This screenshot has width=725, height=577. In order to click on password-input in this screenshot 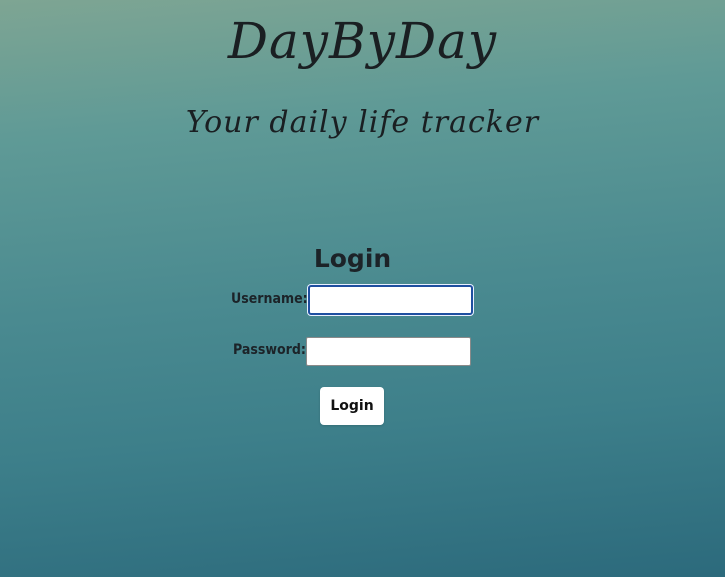, I will do `click(388, 351)`.